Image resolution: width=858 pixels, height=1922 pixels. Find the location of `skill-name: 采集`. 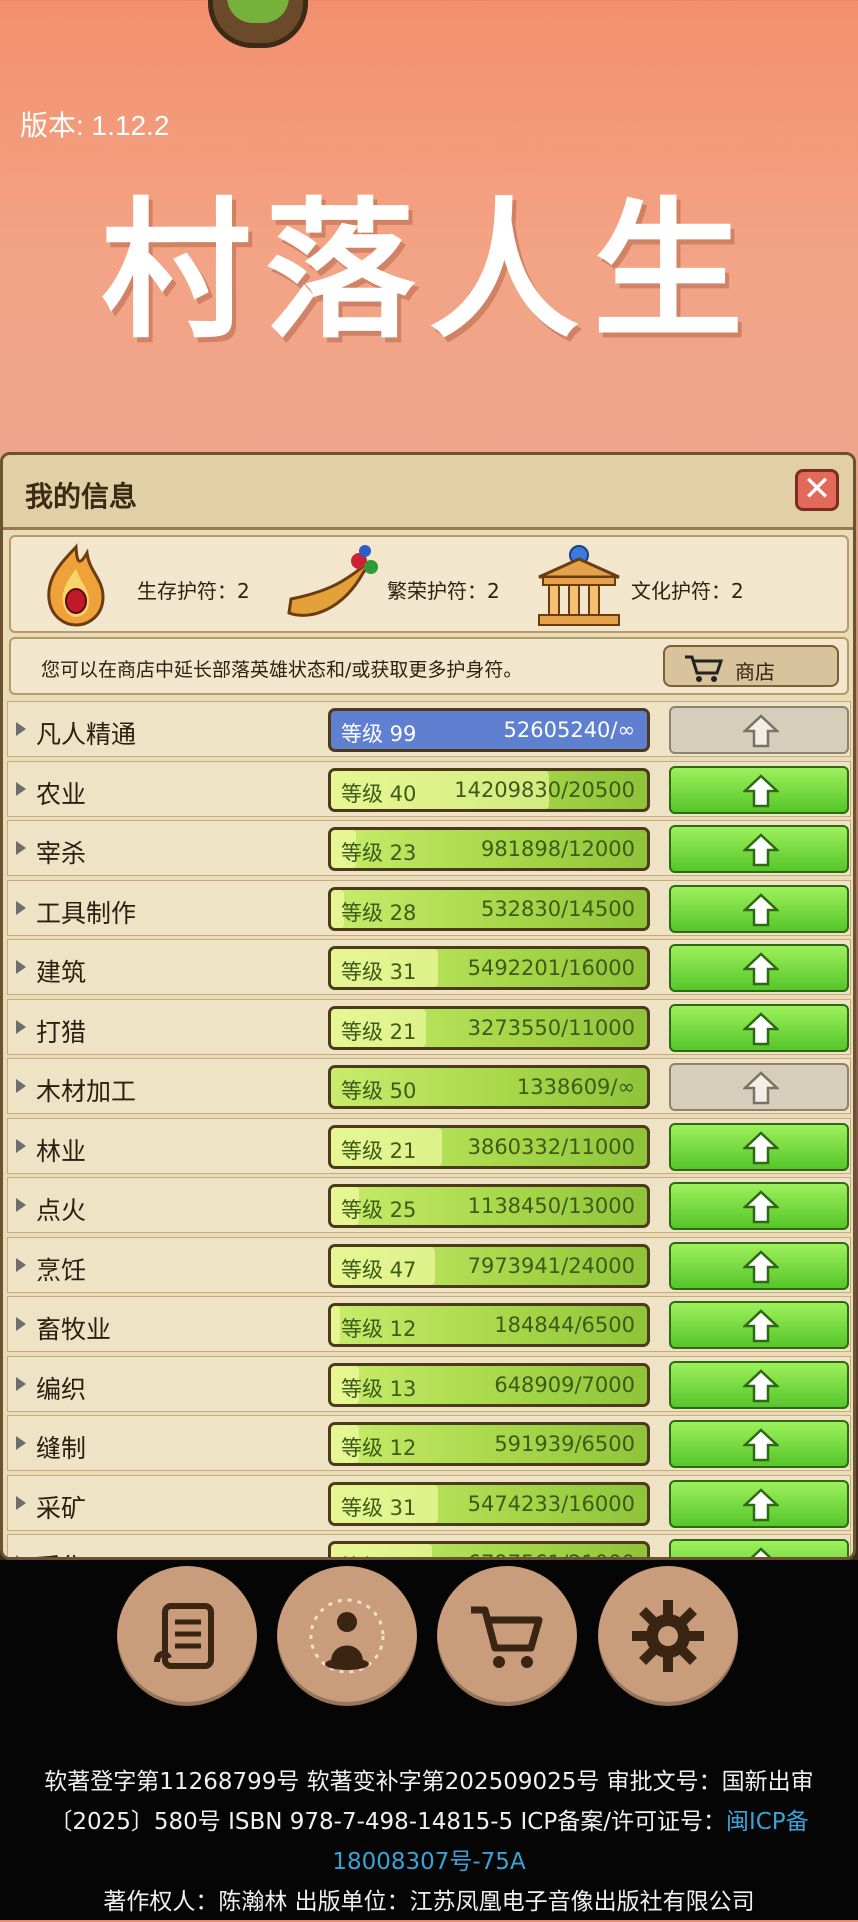

skill-name: 采集 is located at coordinates (61, 1552).